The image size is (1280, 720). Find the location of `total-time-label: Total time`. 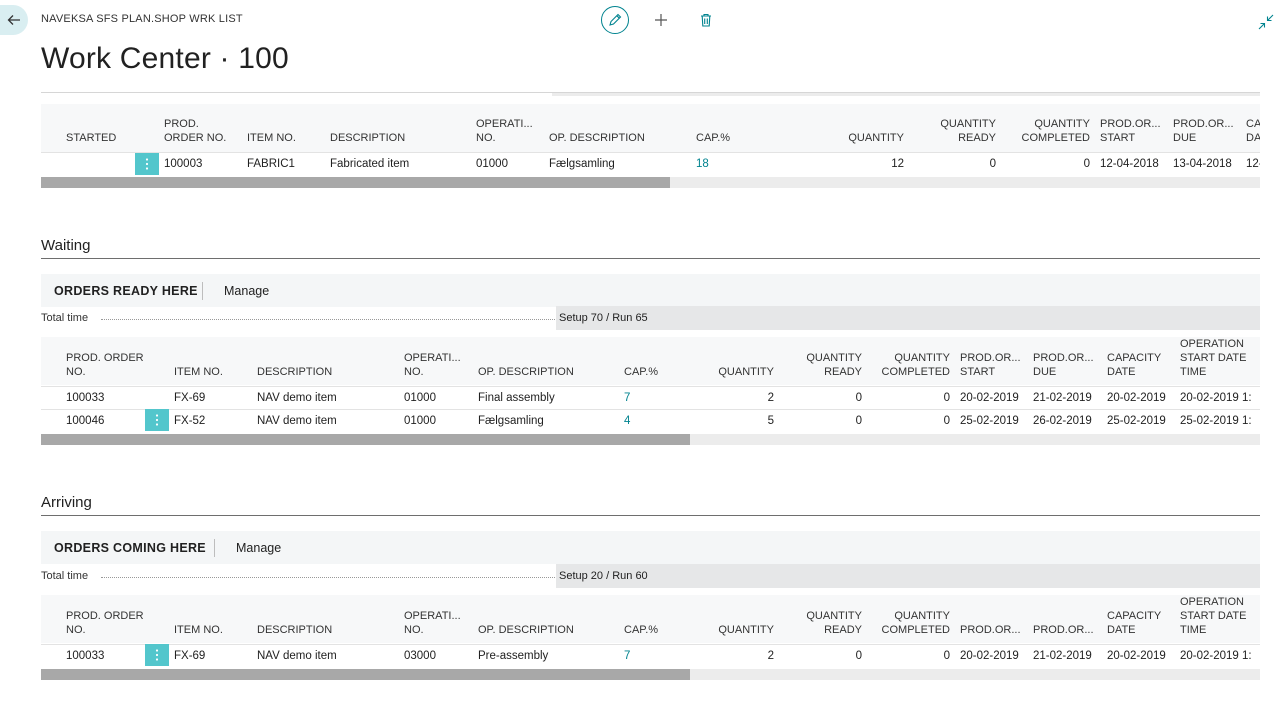

total-time-label: Total time is located at coordinates (65, 576).